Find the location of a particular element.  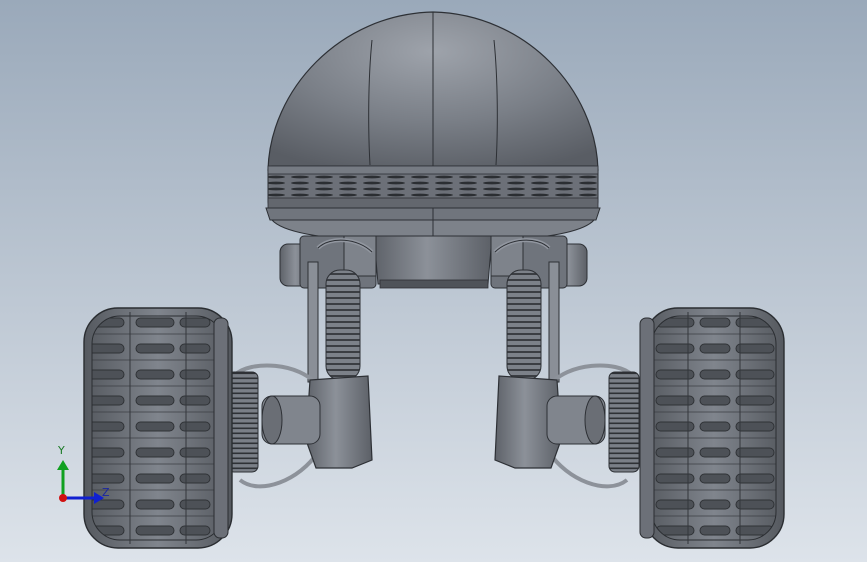

x-axis-origin is located at coordinates (63, 498).